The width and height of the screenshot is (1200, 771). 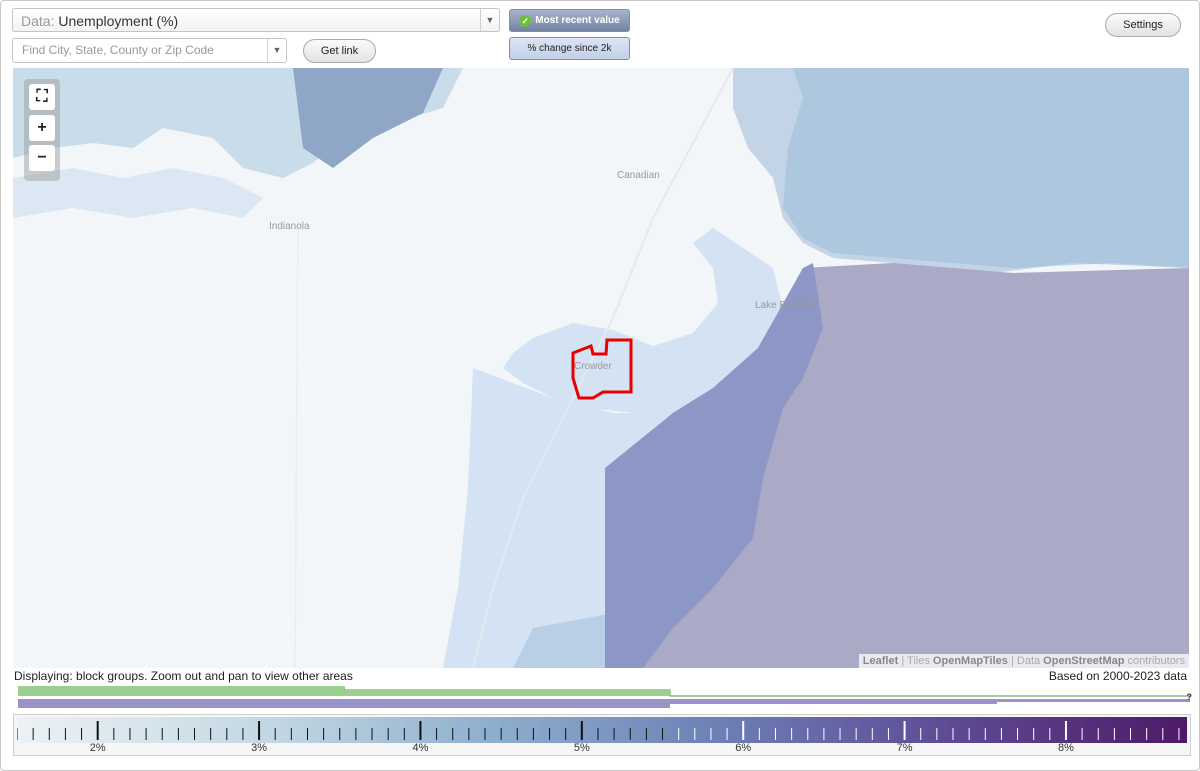 I want to click on osm-link: OpenStreetMap, so click(x=1083, y=661).